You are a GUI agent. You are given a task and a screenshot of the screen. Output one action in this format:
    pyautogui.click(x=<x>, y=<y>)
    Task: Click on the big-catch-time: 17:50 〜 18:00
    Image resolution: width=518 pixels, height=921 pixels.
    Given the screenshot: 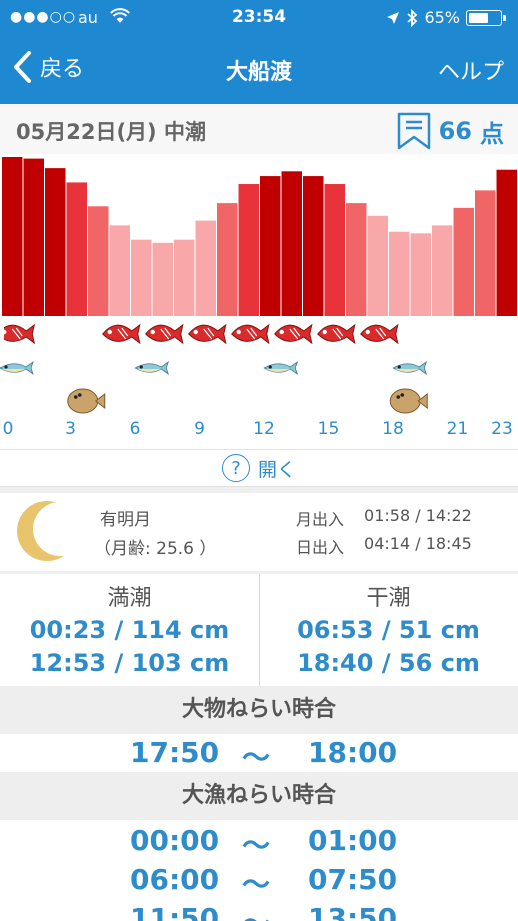 What is the action you would take?
    pyautogui.click(x=259, y=754)
    